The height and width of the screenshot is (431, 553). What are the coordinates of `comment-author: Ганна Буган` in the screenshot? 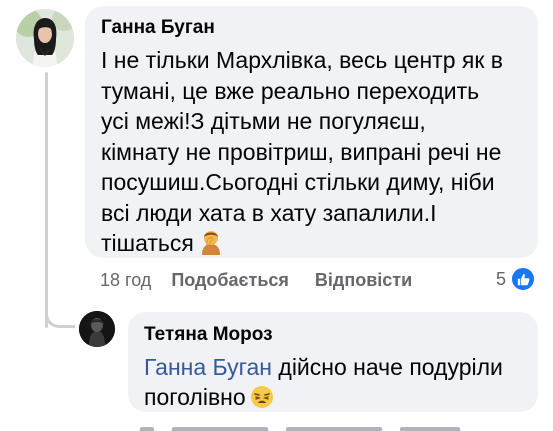 It's located at (319, 28).